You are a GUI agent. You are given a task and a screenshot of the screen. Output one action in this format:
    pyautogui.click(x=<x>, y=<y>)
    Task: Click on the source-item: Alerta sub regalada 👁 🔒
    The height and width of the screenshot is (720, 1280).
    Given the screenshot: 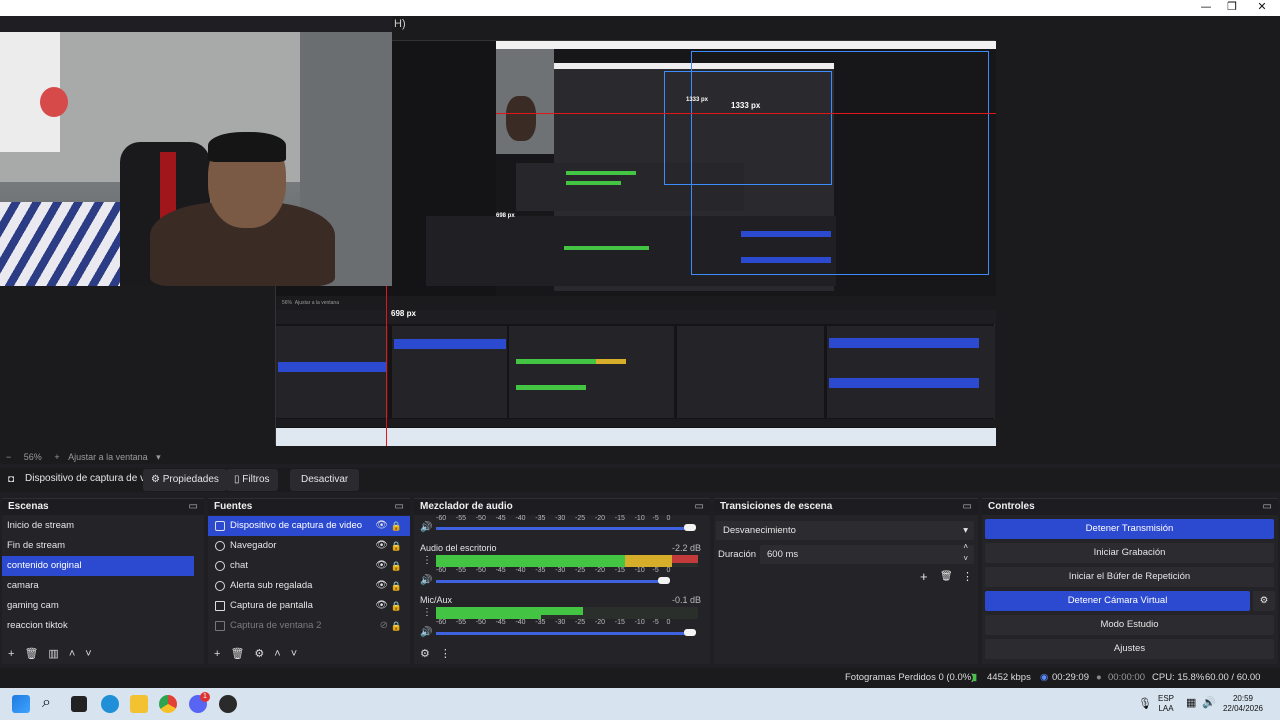 What is the action you would take?
    pyautogui.click(x=309, y=586)
    